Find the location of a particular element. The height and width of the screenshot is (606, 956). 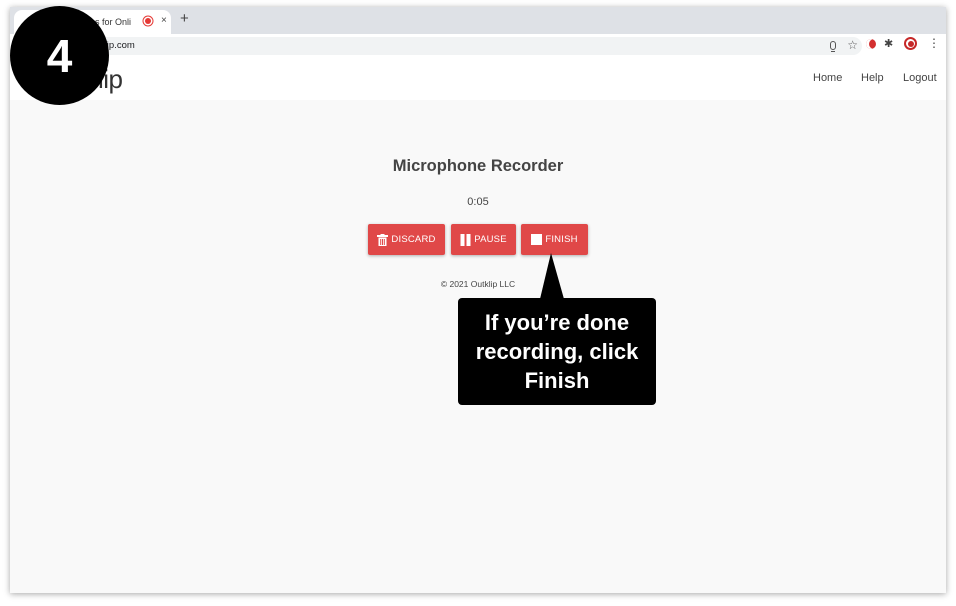

nav-logout-link: Logout is located at coordinates (920, 78).